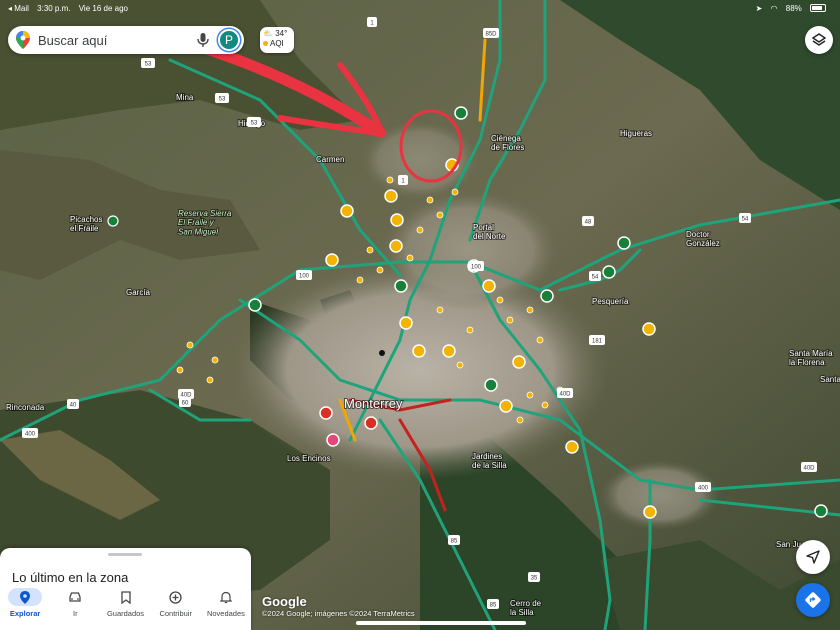  I want to click on navigation-arrow-icon, so click(813, 557).